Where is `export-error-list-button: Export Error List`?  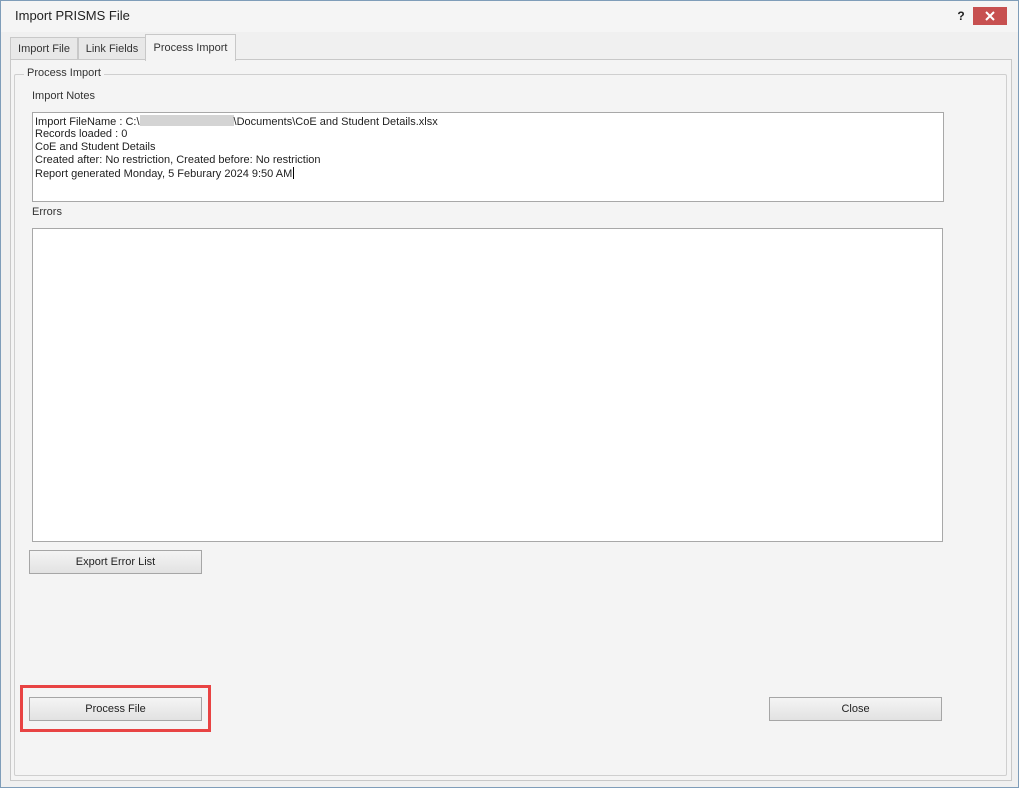 export-error-list-button: Export Error List is located at coordinates (115, 562).